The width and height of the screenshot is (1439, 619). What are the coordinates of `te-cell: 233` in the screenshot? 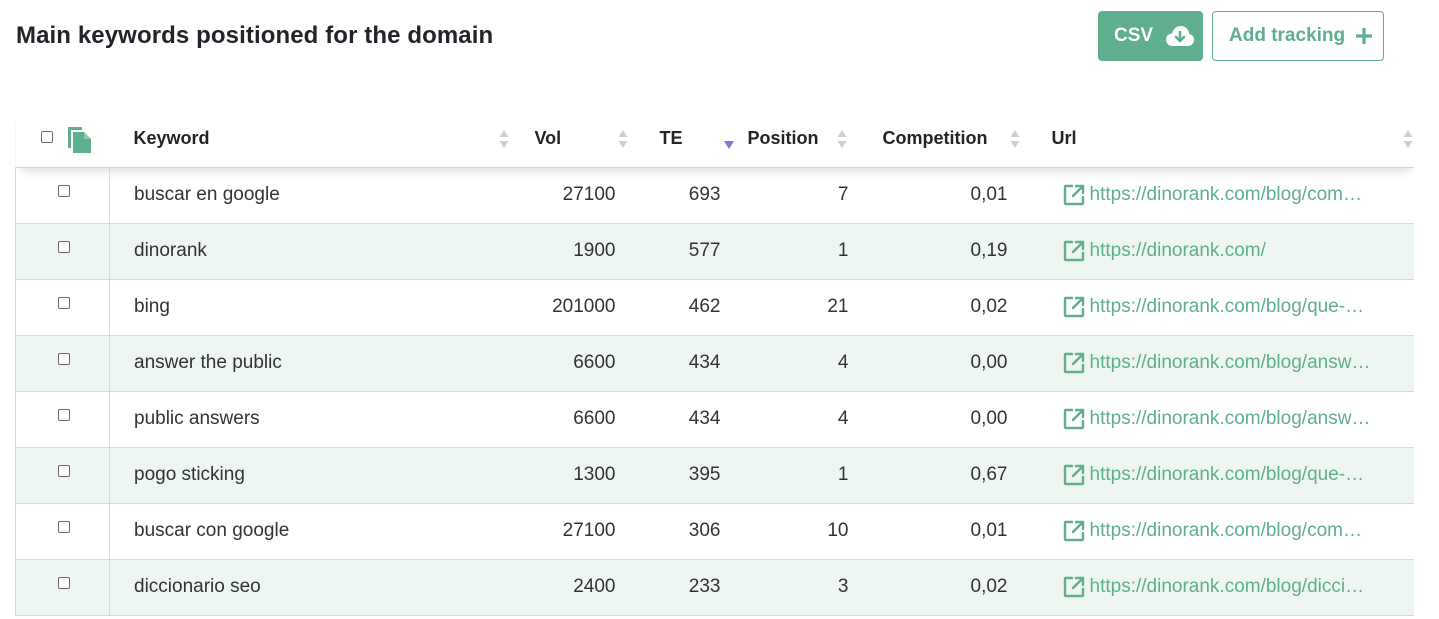 It's located at (684, 587).